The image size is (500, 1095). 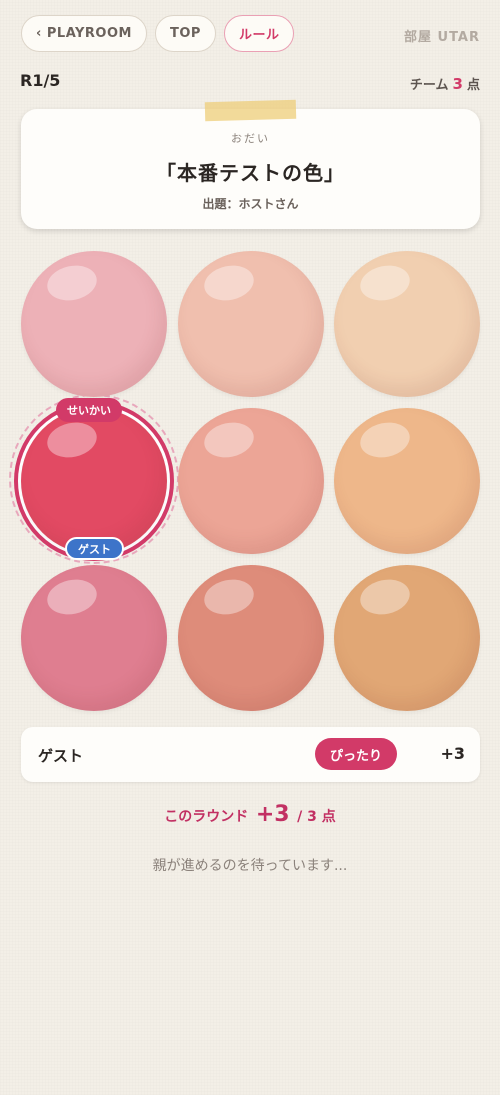 I want to click on round-score-points: +3, so click(x=272, y=814).